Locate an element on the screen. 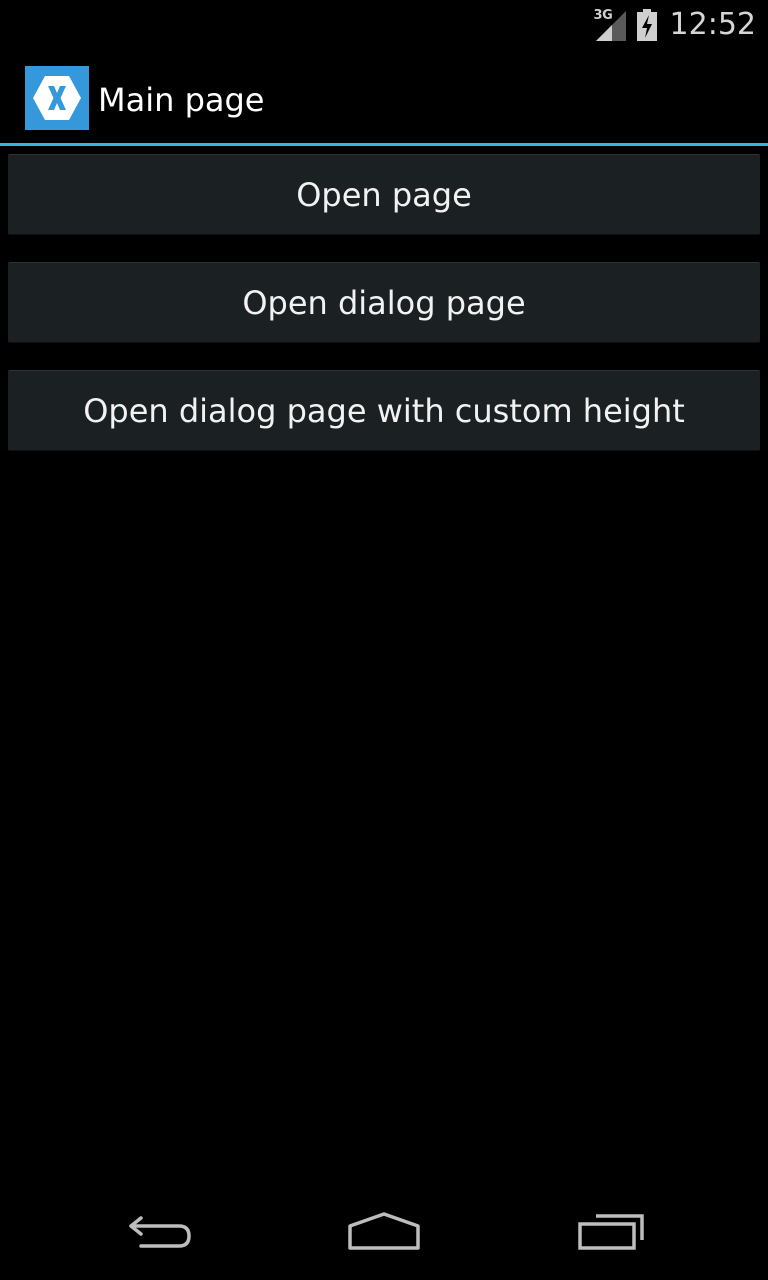 Image resolution: width=768 pixels, height=1280 pixels. xamarin-logo-icon is located at coordinates (57, 98).